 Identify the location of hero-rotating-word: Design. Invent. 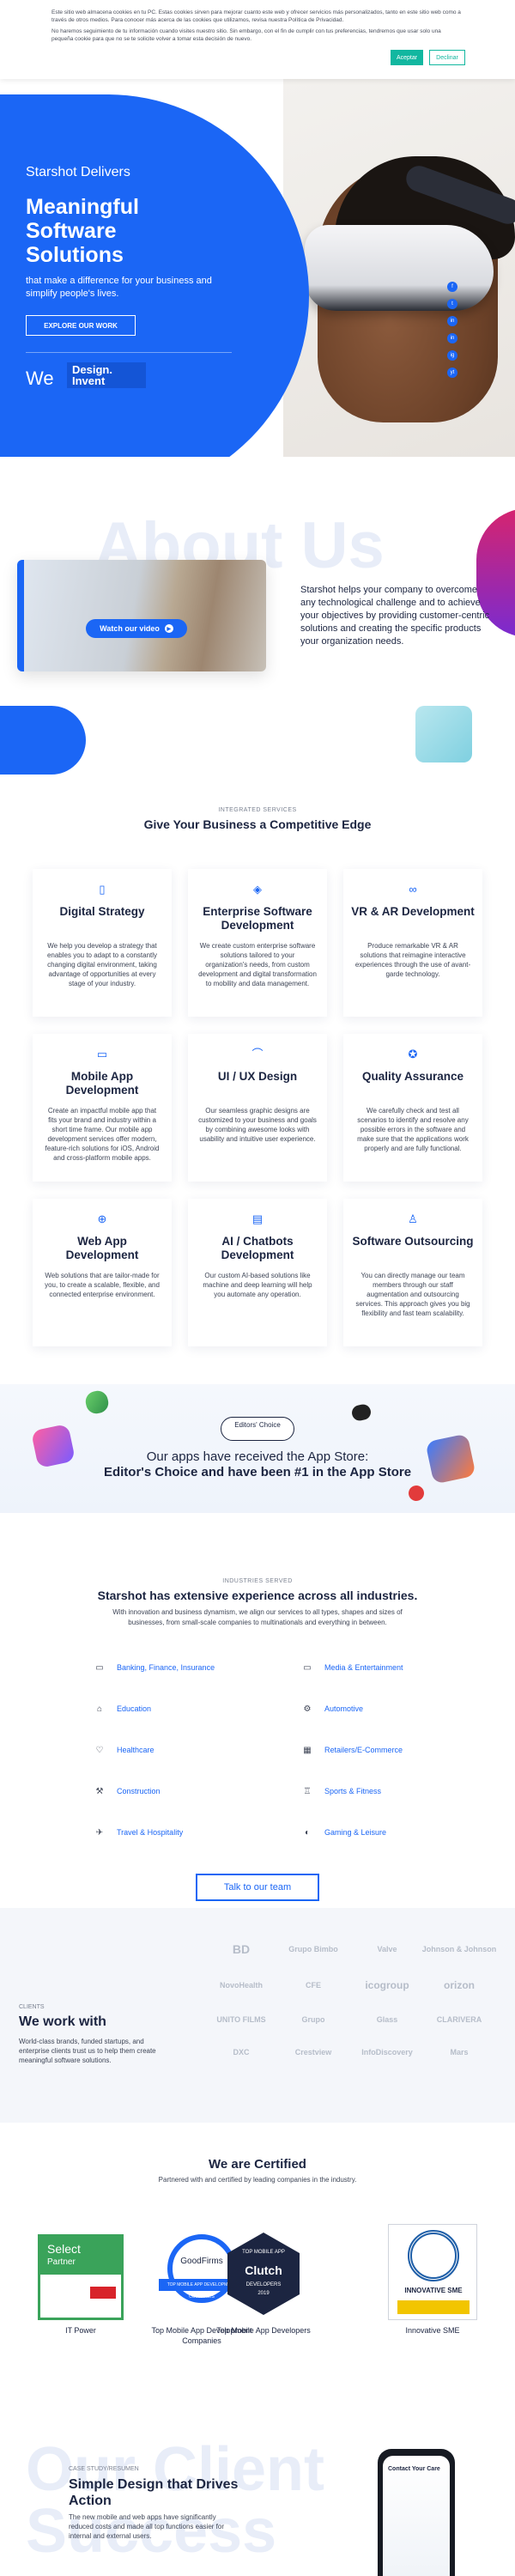
(106, 375).